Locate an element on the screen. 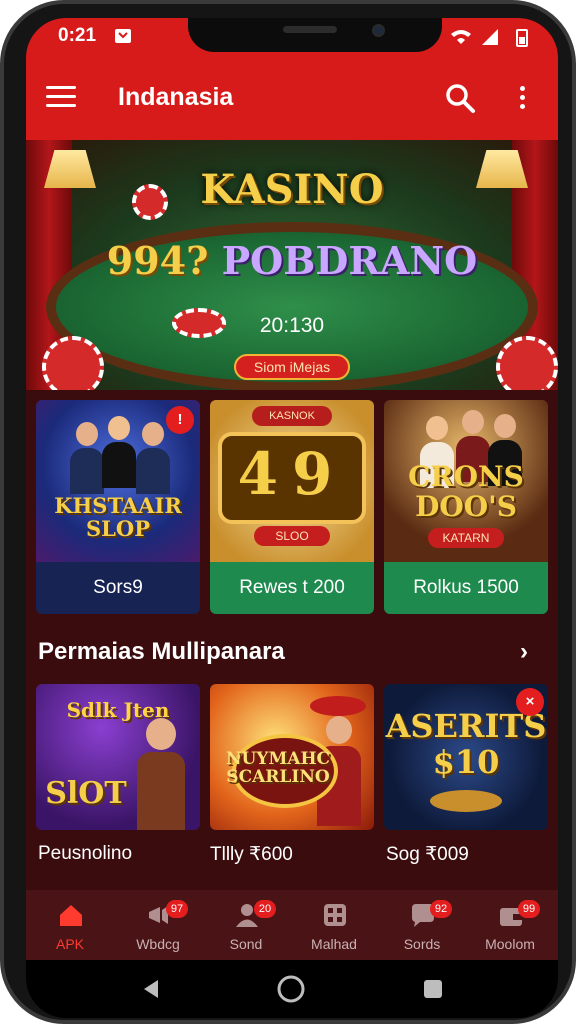  card-image-sub: SLOO is located at coordinates (292, 536).